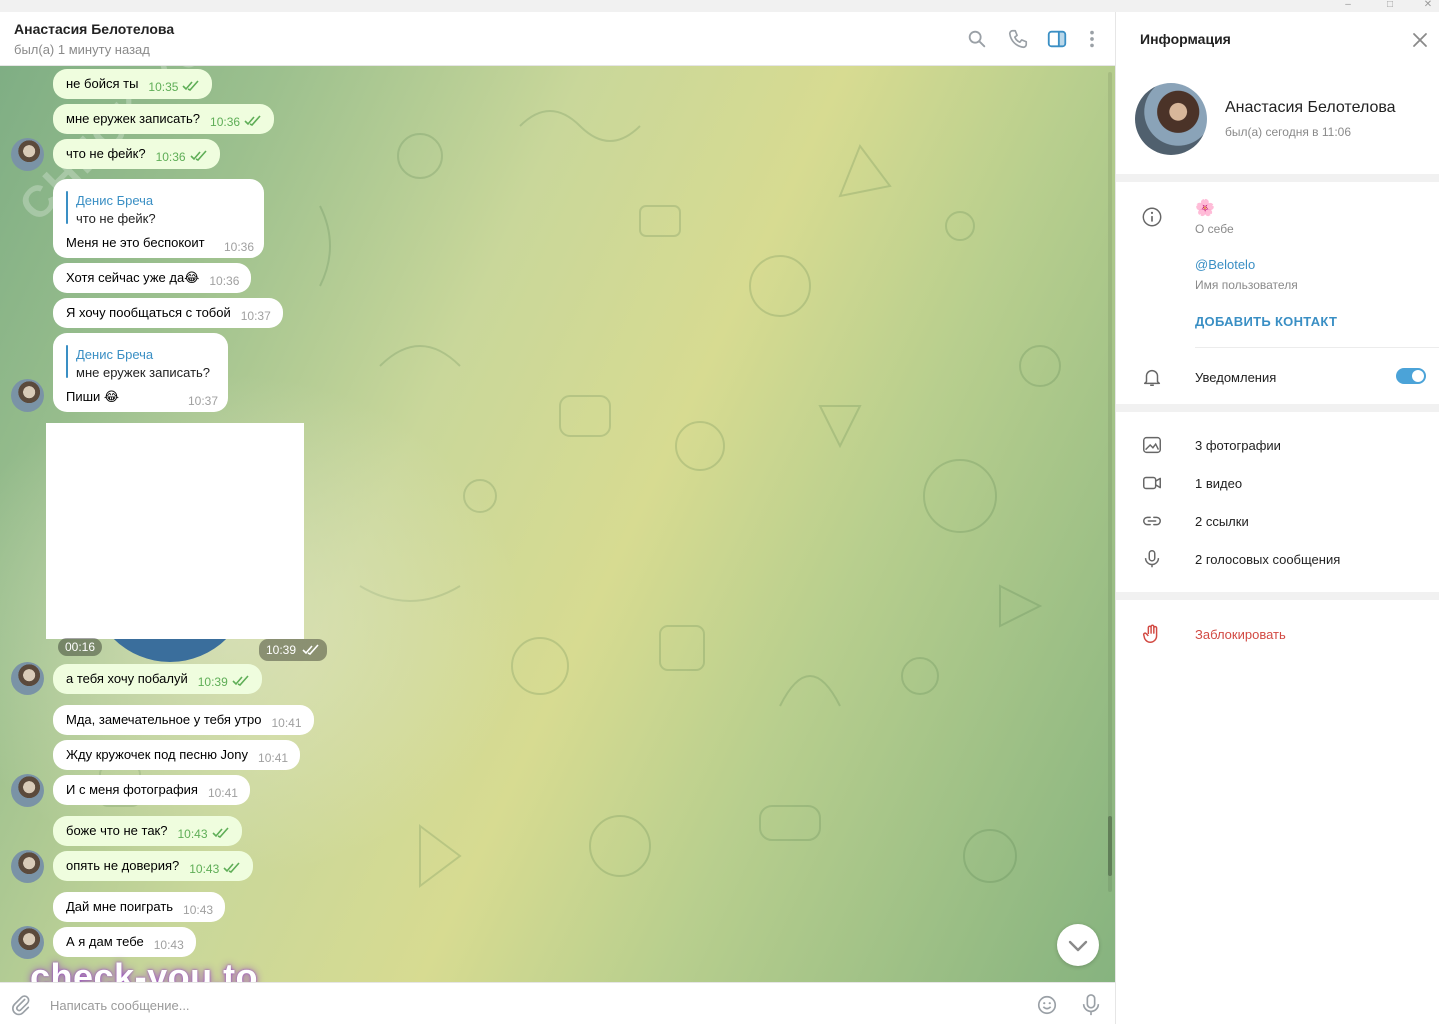 This screenshot has height=1024, width=1439. What do you see at coordinates (1277, 178) in the screenshot?
I see `section-separator` at bounding box center [1277, 178].